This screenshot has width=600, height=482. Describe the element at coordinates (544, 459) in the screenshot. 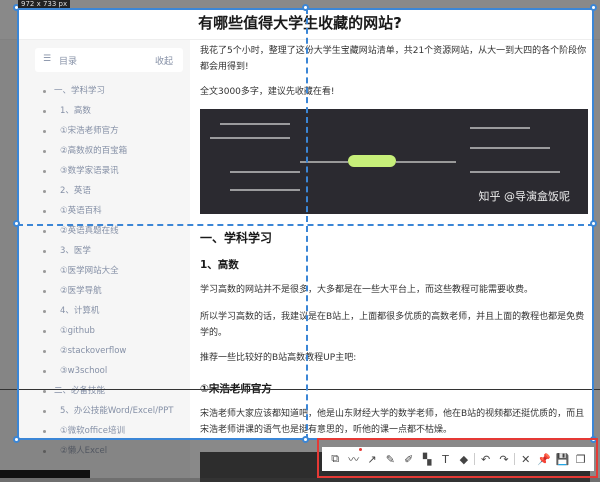

I see `pin-icon: 📌` at that location.